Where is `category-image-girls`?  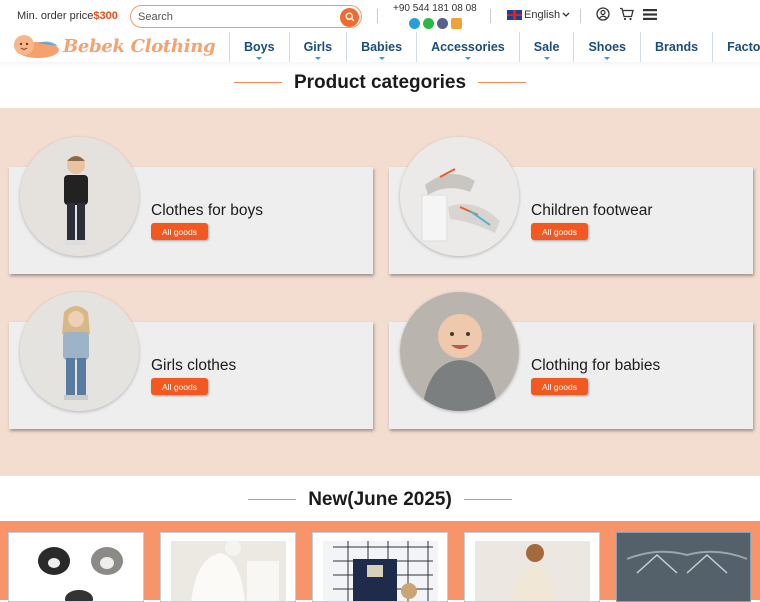 category-image-girls is located at coordinates (79, 351).